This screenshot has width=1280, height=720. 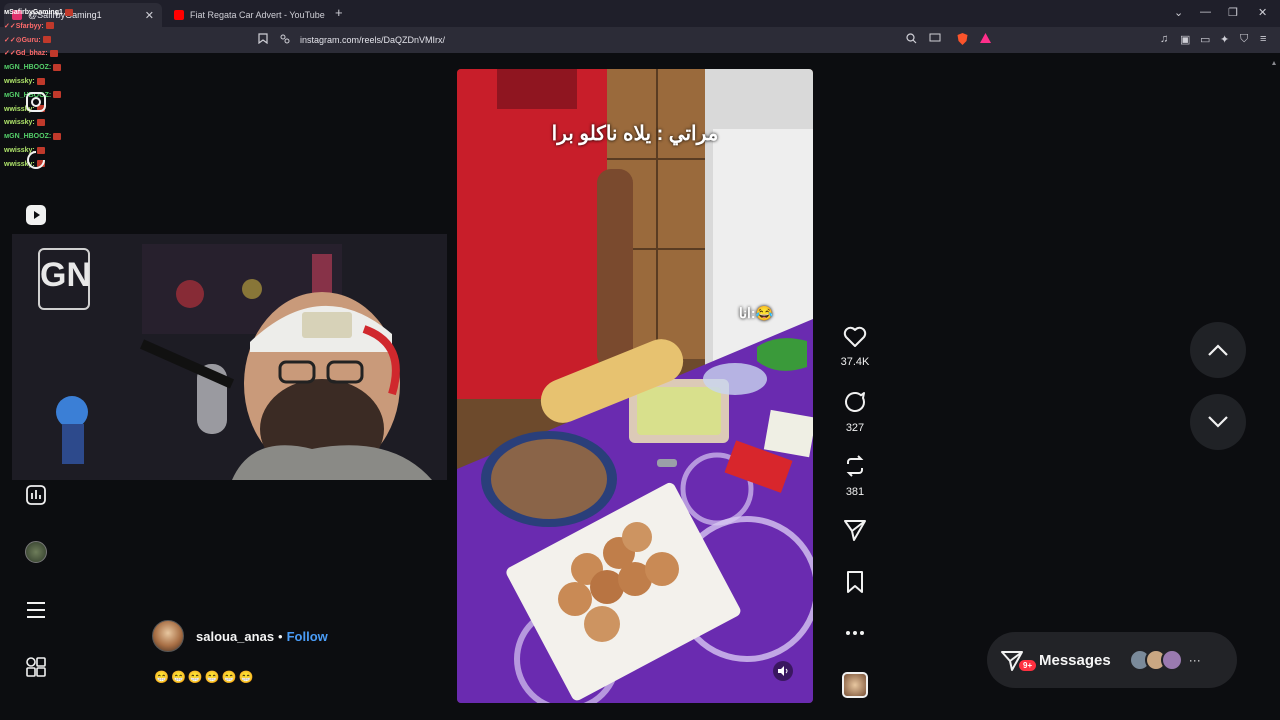 I want to click on zoom-icon, so click(x=911, y=40).